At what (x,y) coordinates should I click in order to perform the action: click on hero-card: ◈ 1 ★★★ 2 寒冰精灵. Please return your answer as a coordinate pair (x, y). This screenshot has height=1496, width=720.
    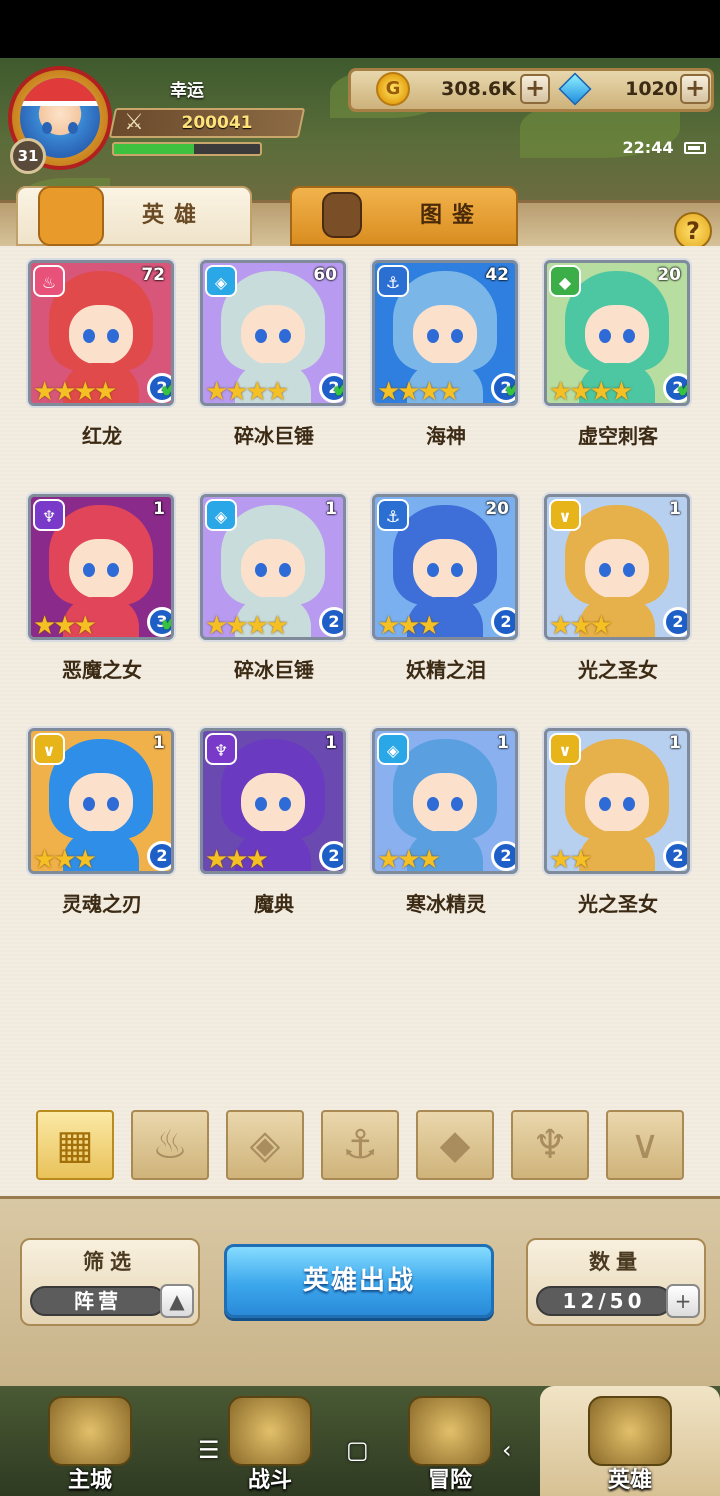
    Looking at the image, I should click on (446, 822).